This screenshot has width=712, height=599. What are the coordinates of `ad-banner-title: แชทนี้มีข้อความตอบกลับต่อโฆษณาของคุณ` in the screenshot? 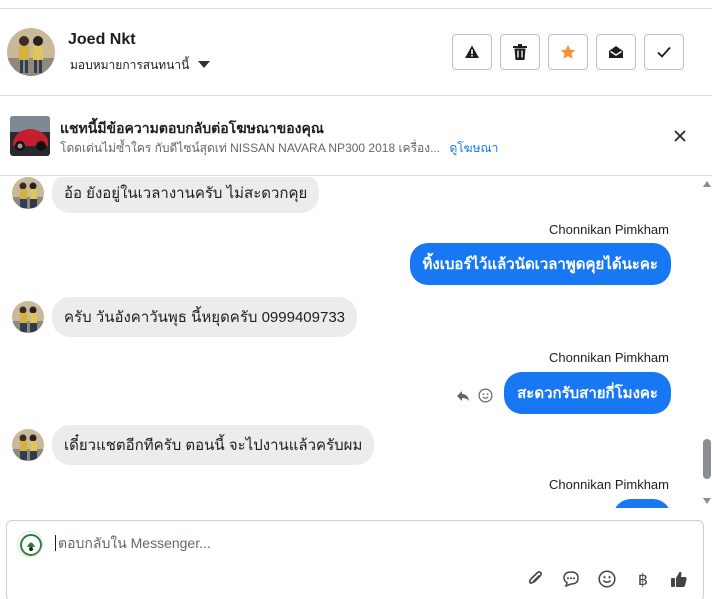 It's located at (192, 128).